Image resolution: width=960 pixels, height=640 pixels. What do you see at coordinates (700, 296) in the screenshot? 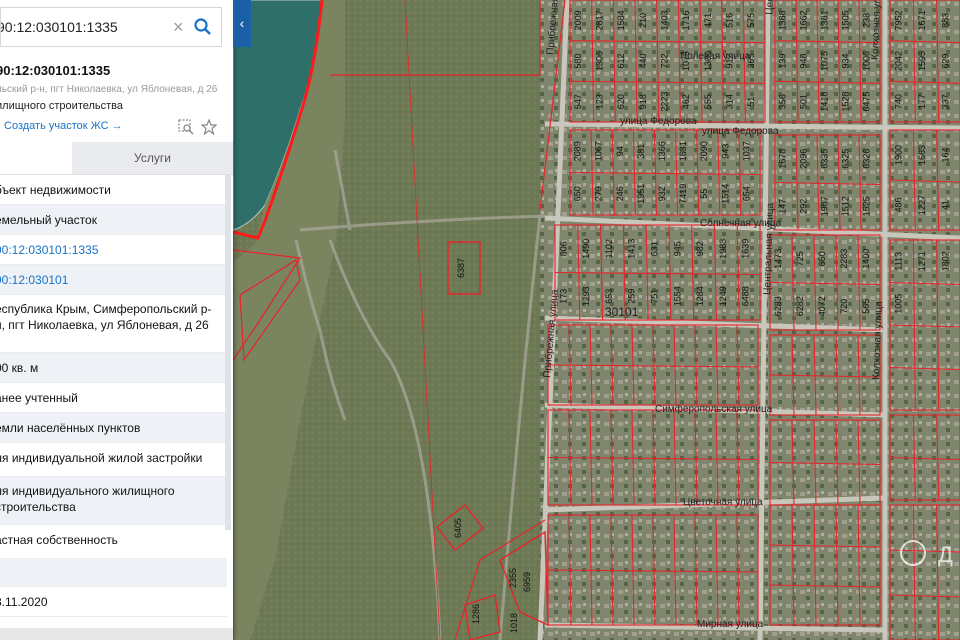
I see `plot-number: 1284` at bounding box center [700, 296].